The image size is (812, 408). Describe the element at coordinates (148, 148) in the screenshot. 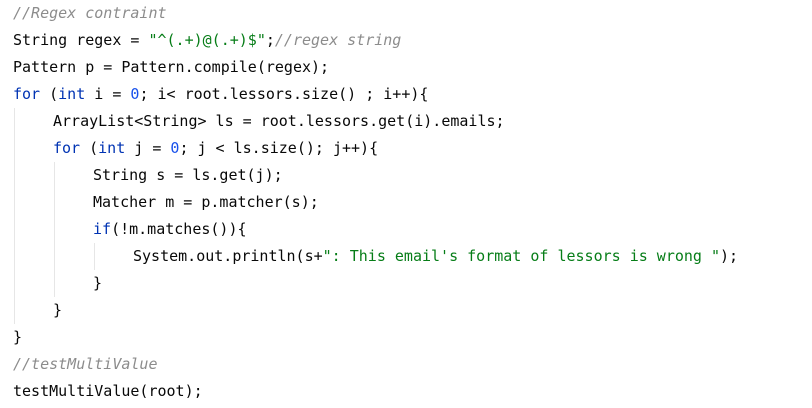

I see `code-token: j =` at that location.